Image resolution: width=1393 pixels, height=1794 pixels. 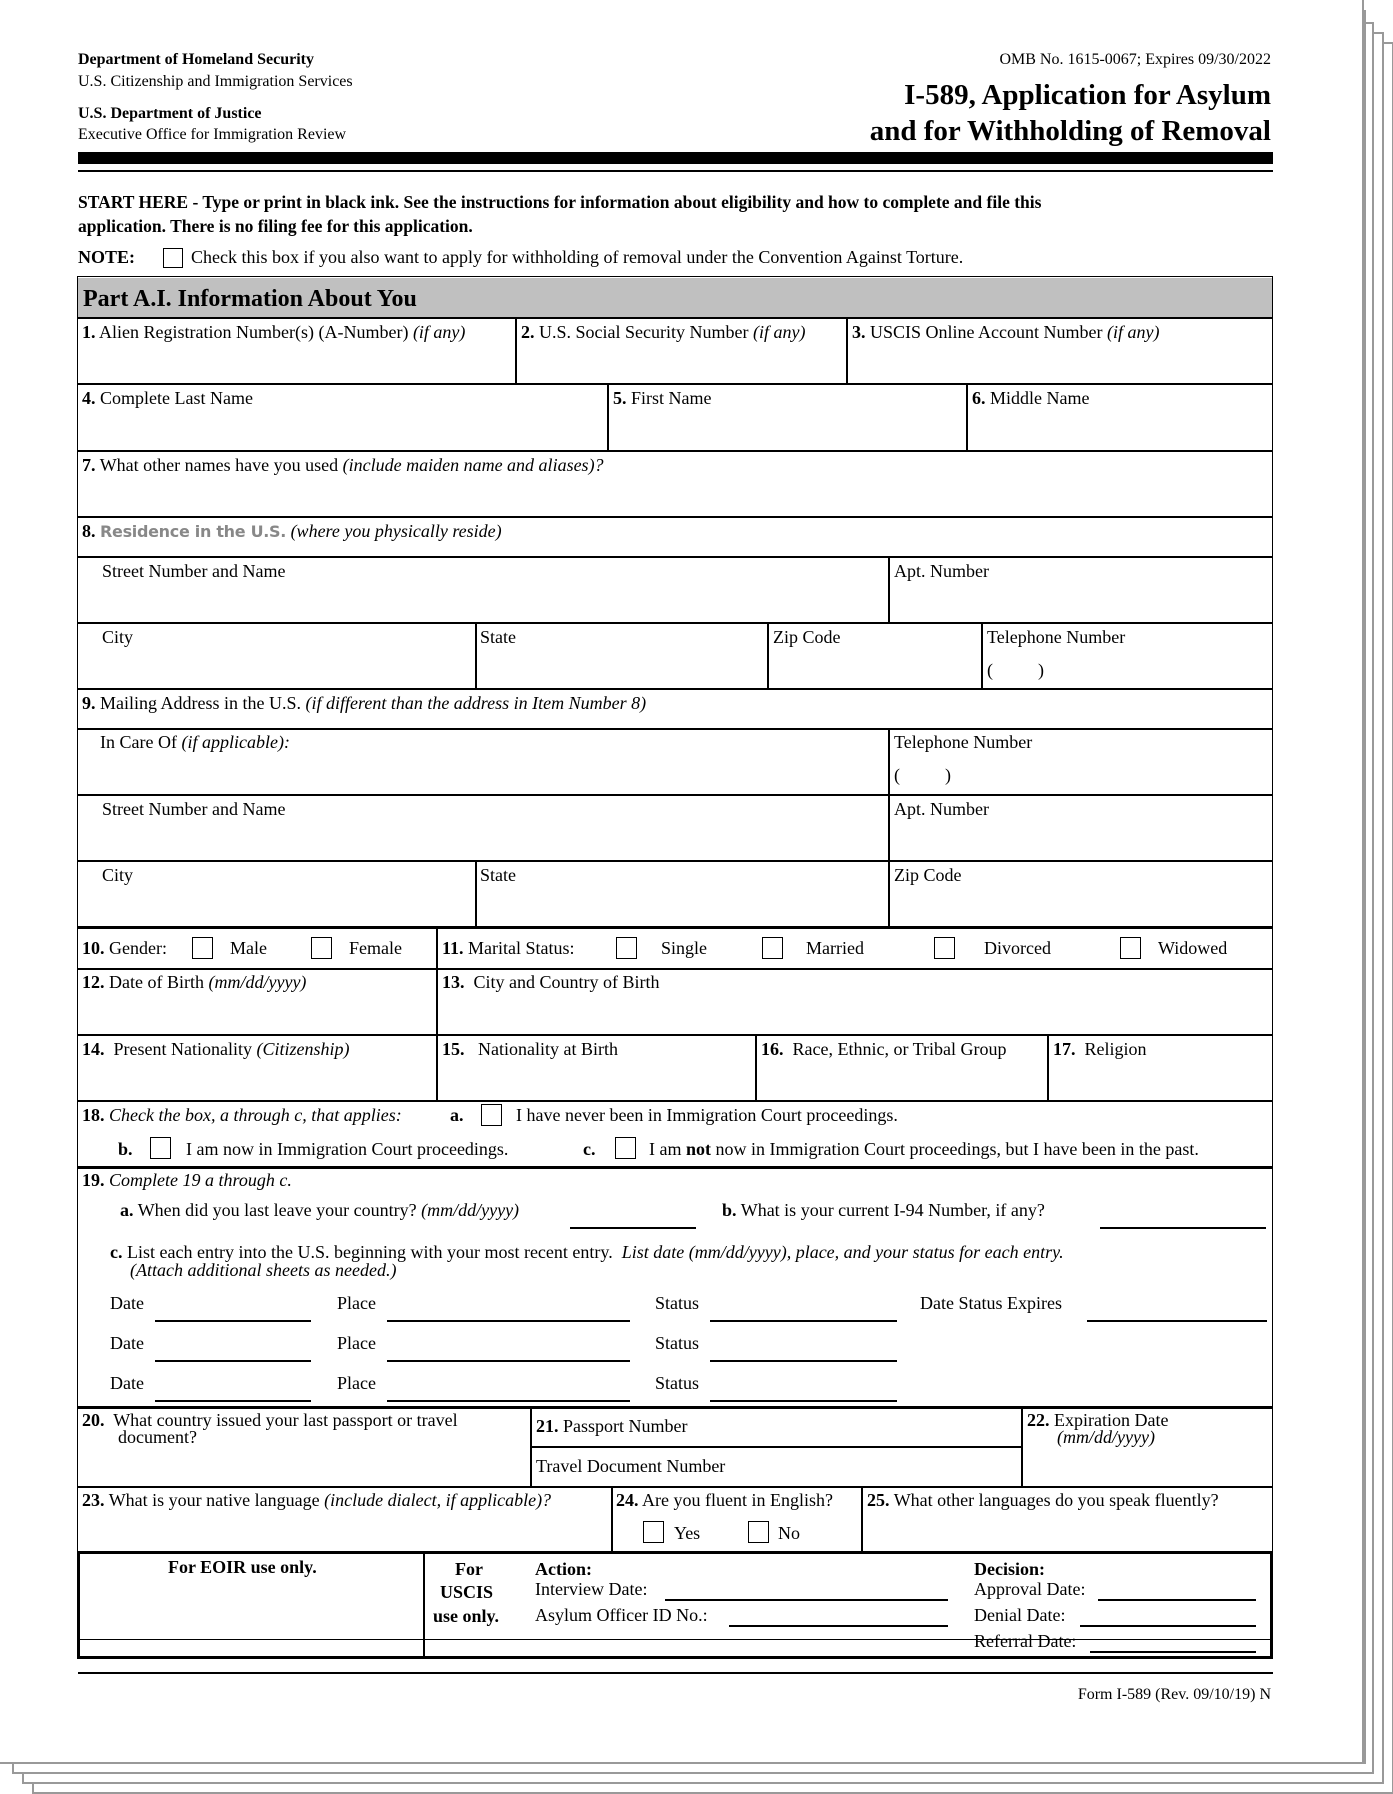 What do you see at coordinates (219, 465) in the screenshot?
I see `q7-text: What other names have you used` at bounding box center [219, 465].